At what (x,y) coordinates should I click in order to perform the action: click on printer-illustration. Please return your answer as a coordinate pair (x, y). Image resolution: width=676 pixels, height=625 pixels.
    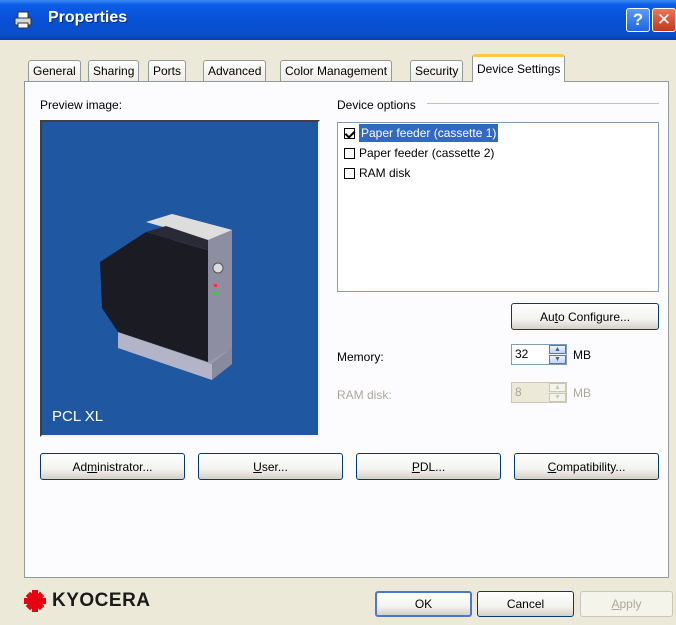
    Looking at the image, I should click on (166, 297).